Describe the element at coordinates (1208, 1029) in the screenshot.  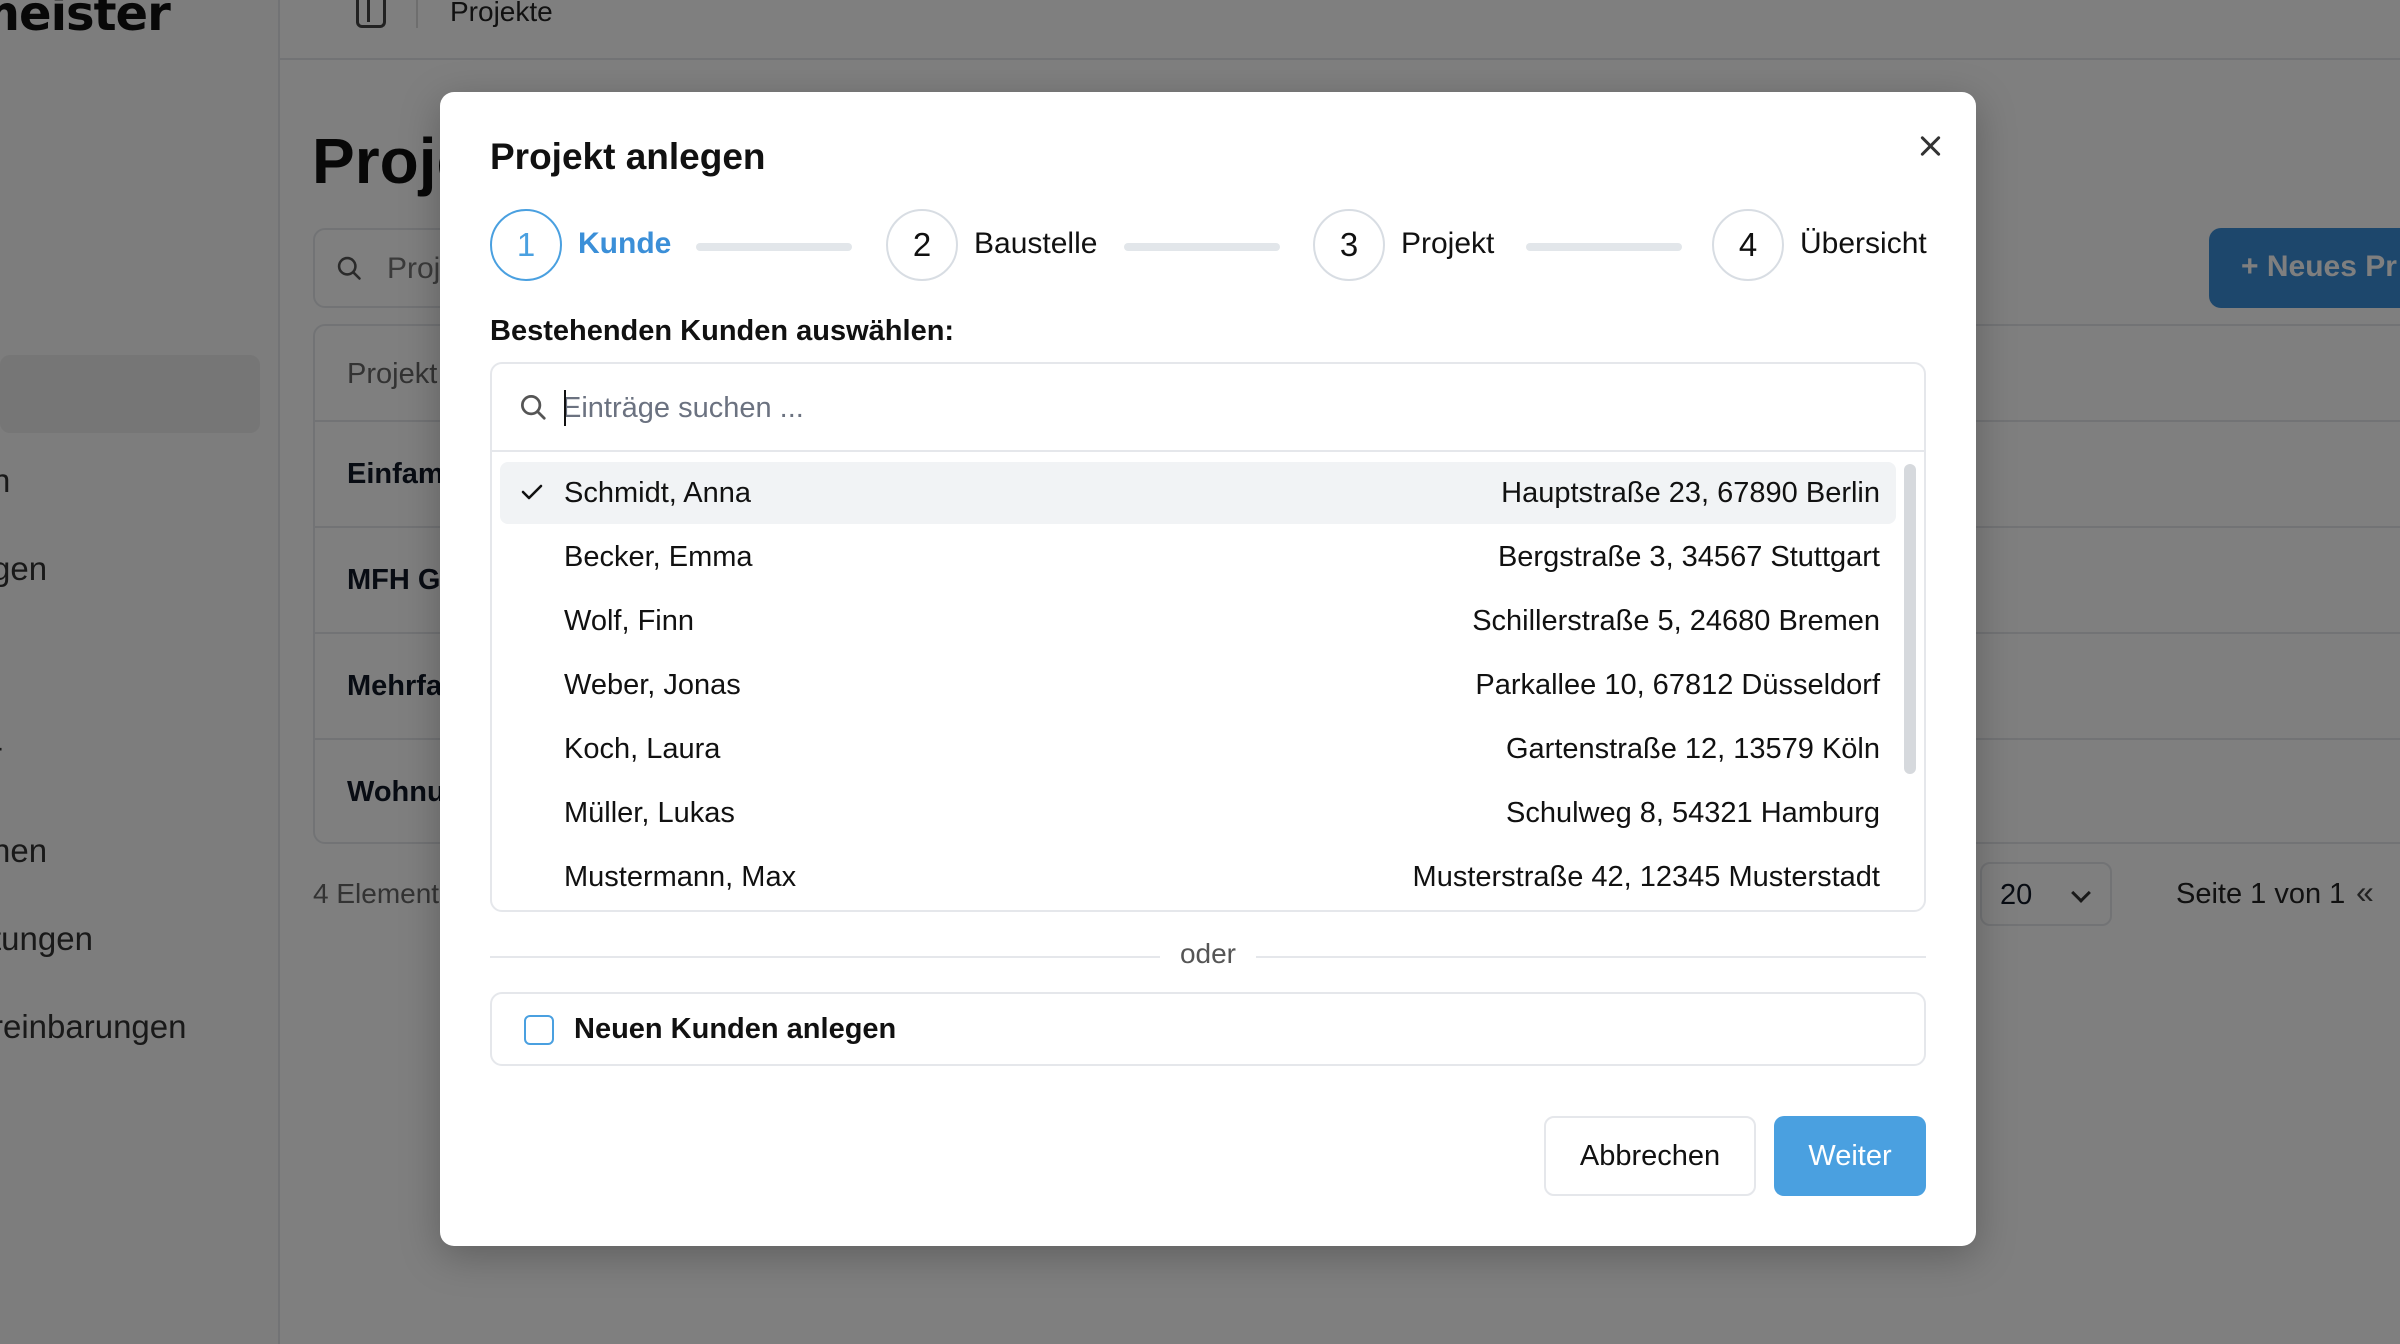
I see `new-customer-option: Neuen Kunden anlegen` at that location.